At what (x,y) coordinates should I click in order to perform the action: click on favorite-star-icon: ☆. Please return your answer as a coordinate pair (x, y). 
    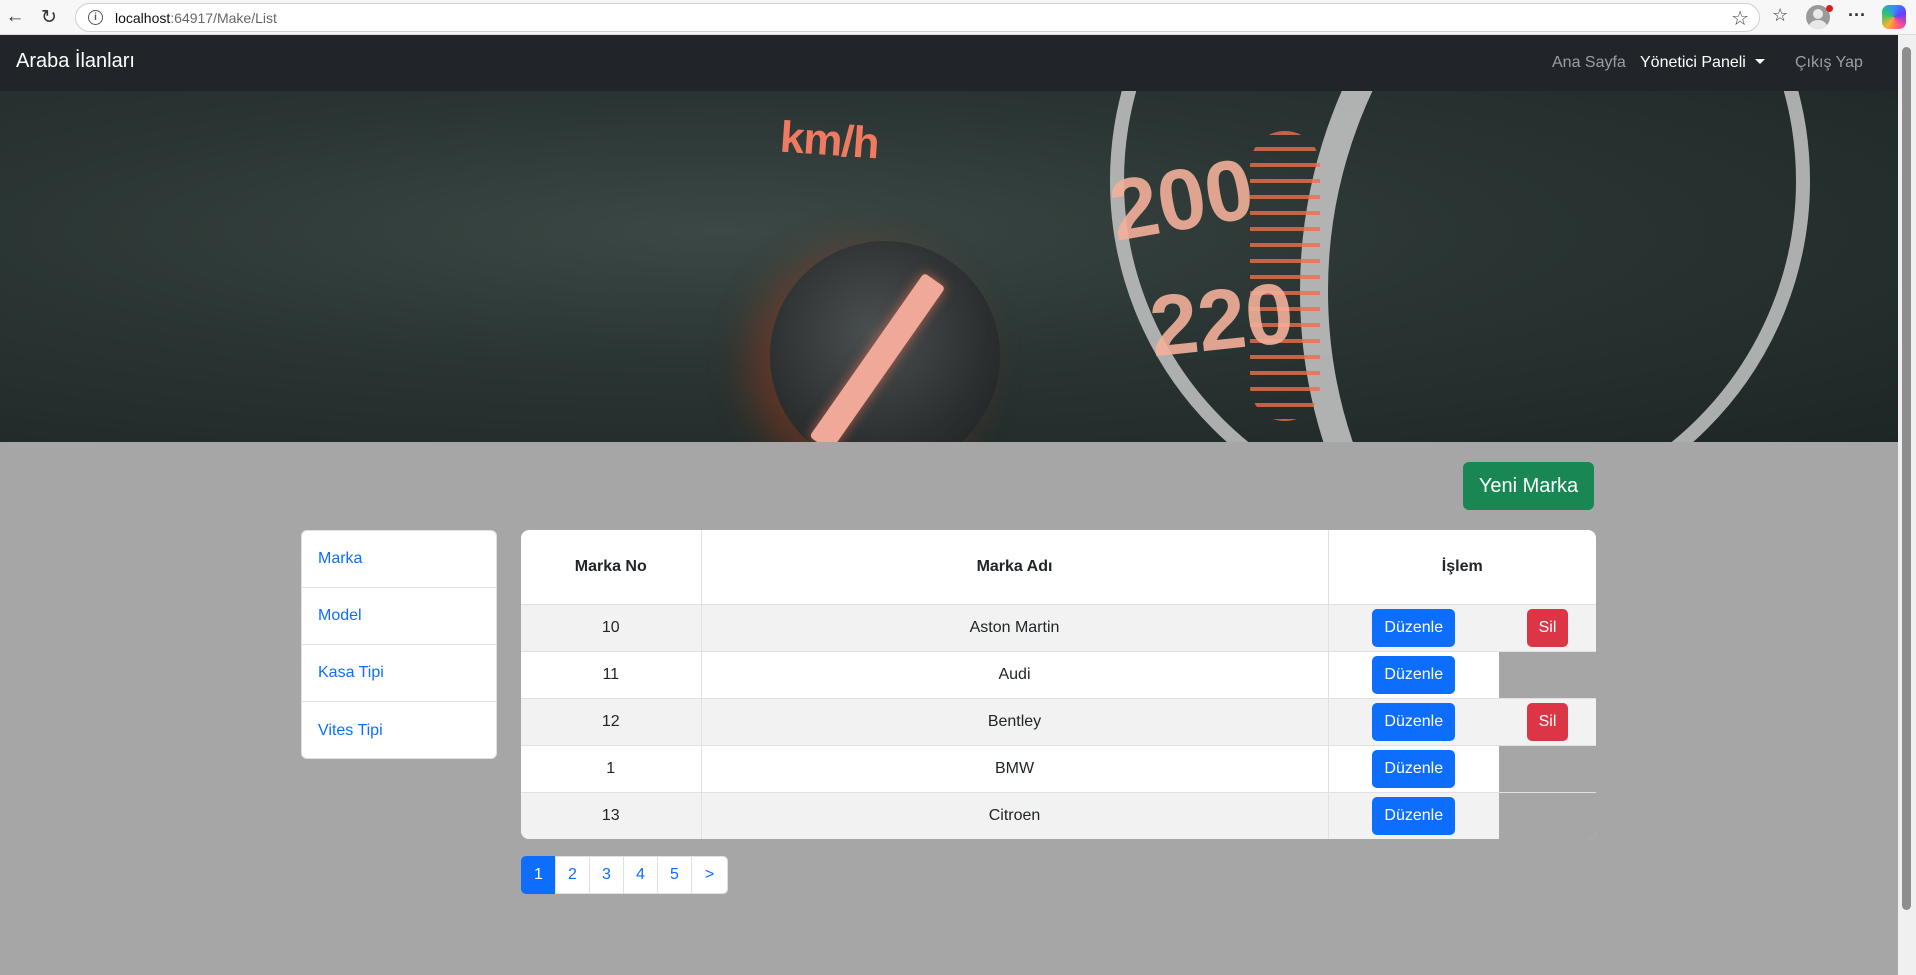
    Looking at the image, I should click on (1740, 18).